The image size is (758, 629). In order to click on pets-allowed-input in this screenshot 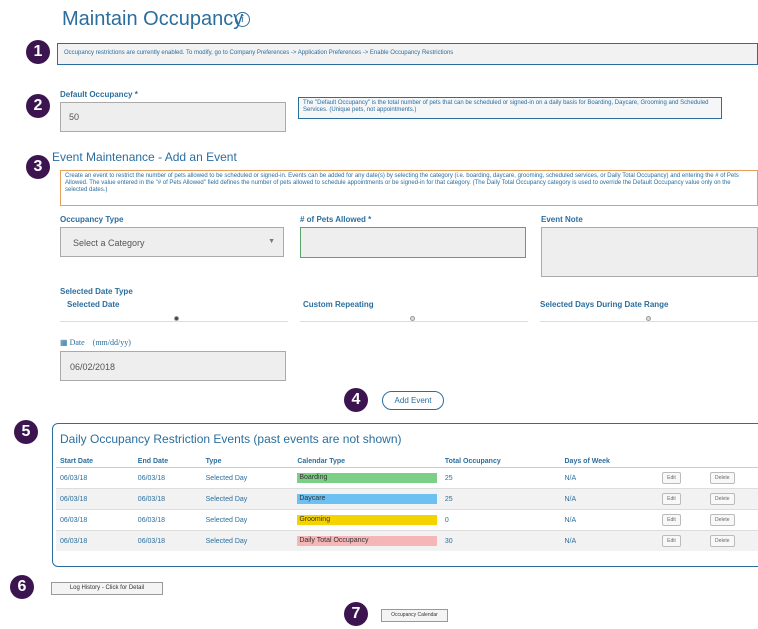, I will do `click(413, 242)`.